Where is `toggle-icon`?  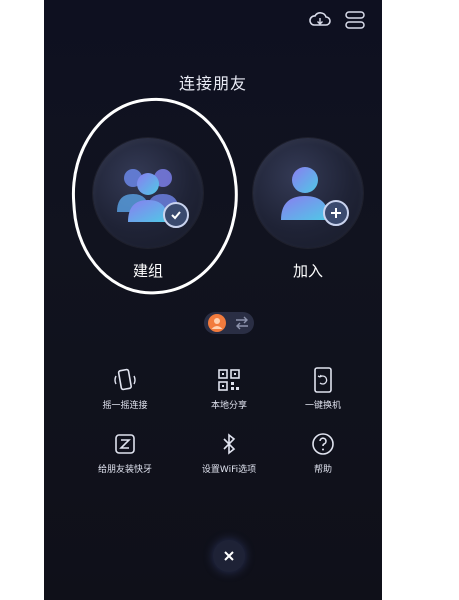 toggle-icon is located at coordinates (355, 22).